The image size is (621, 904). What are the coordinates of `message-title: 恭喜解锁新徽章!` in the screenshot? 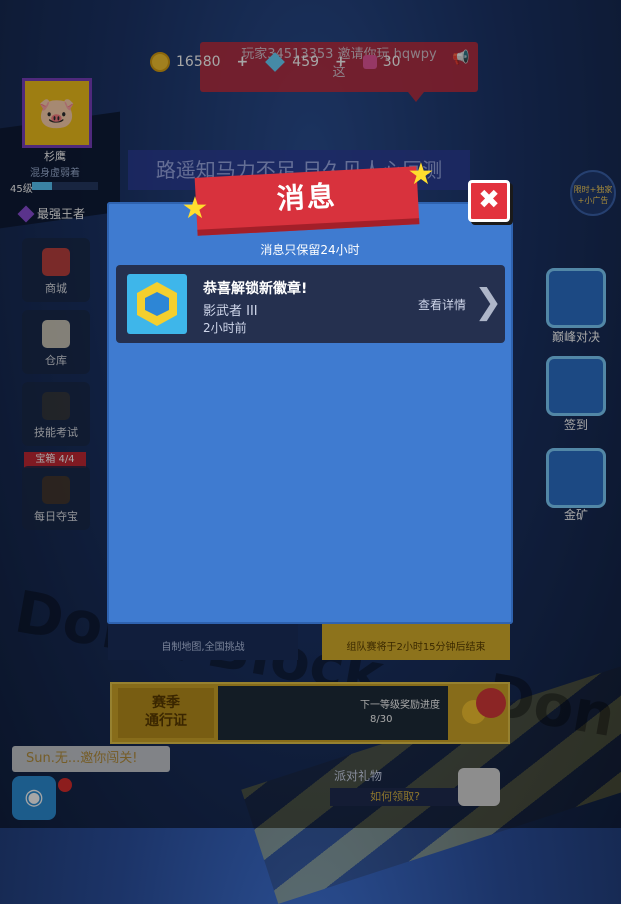 It's located at (255, 289).